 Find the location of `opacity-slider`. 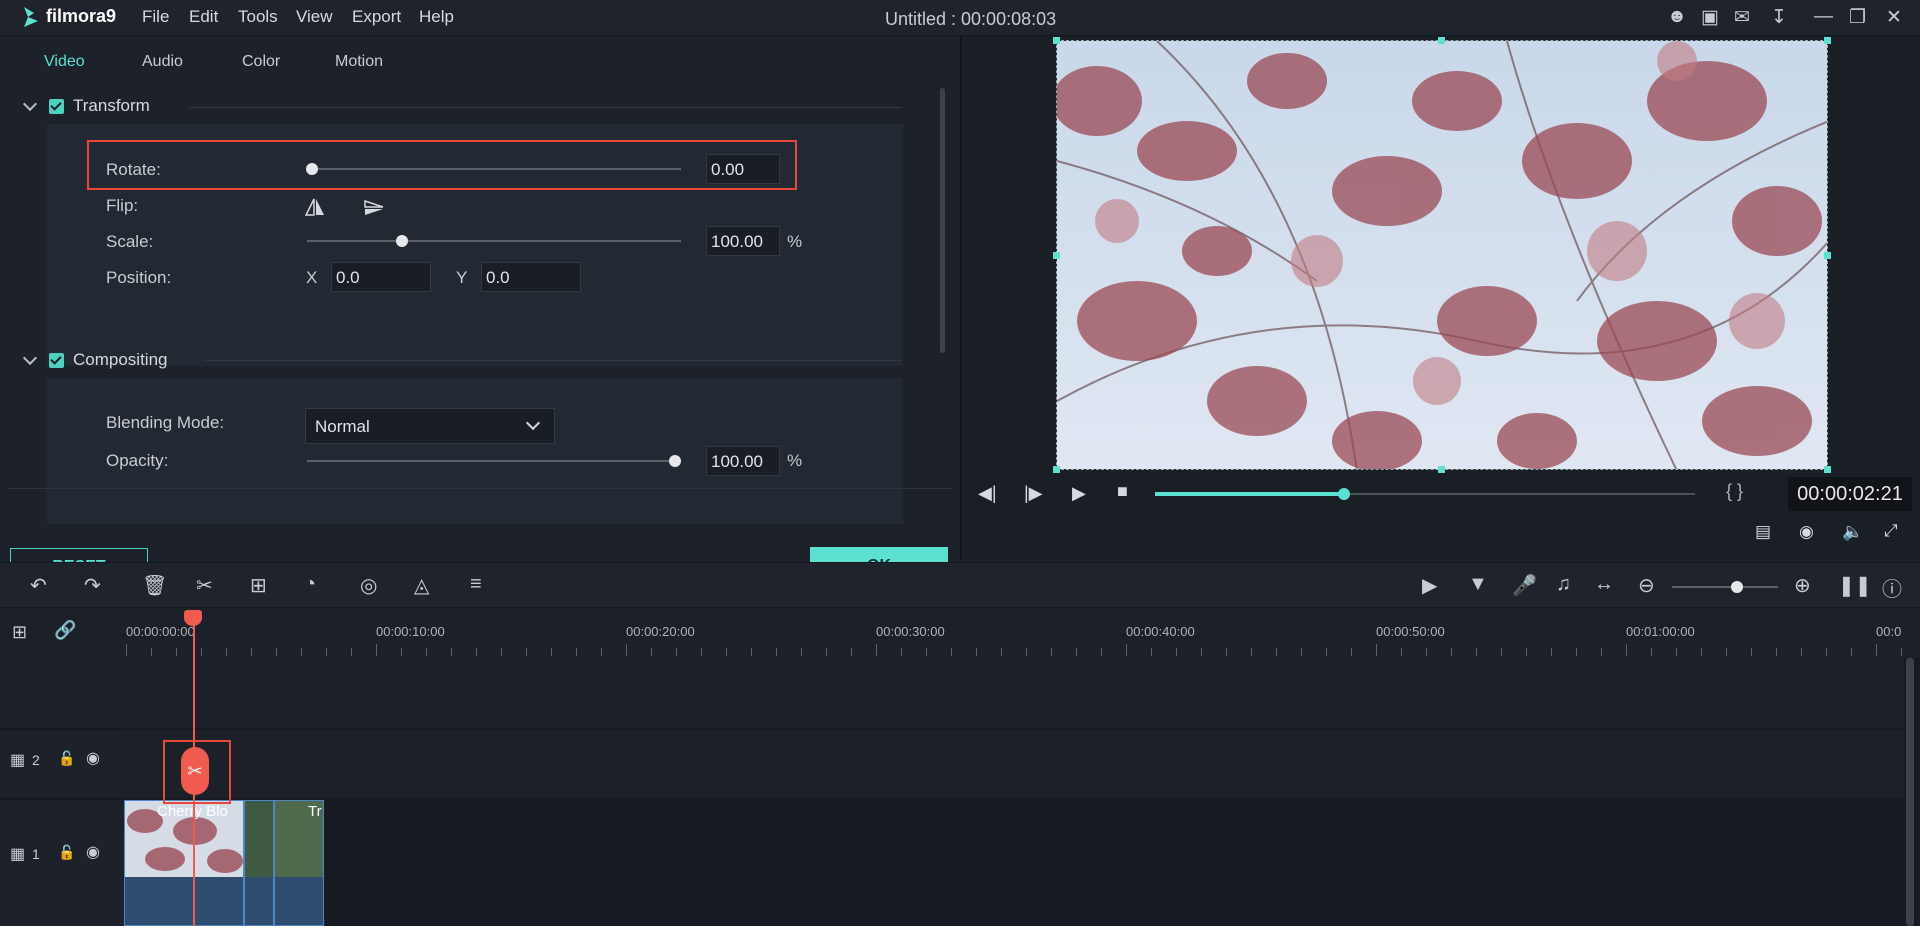

opacity-slider is located at coordinates (494, 461).